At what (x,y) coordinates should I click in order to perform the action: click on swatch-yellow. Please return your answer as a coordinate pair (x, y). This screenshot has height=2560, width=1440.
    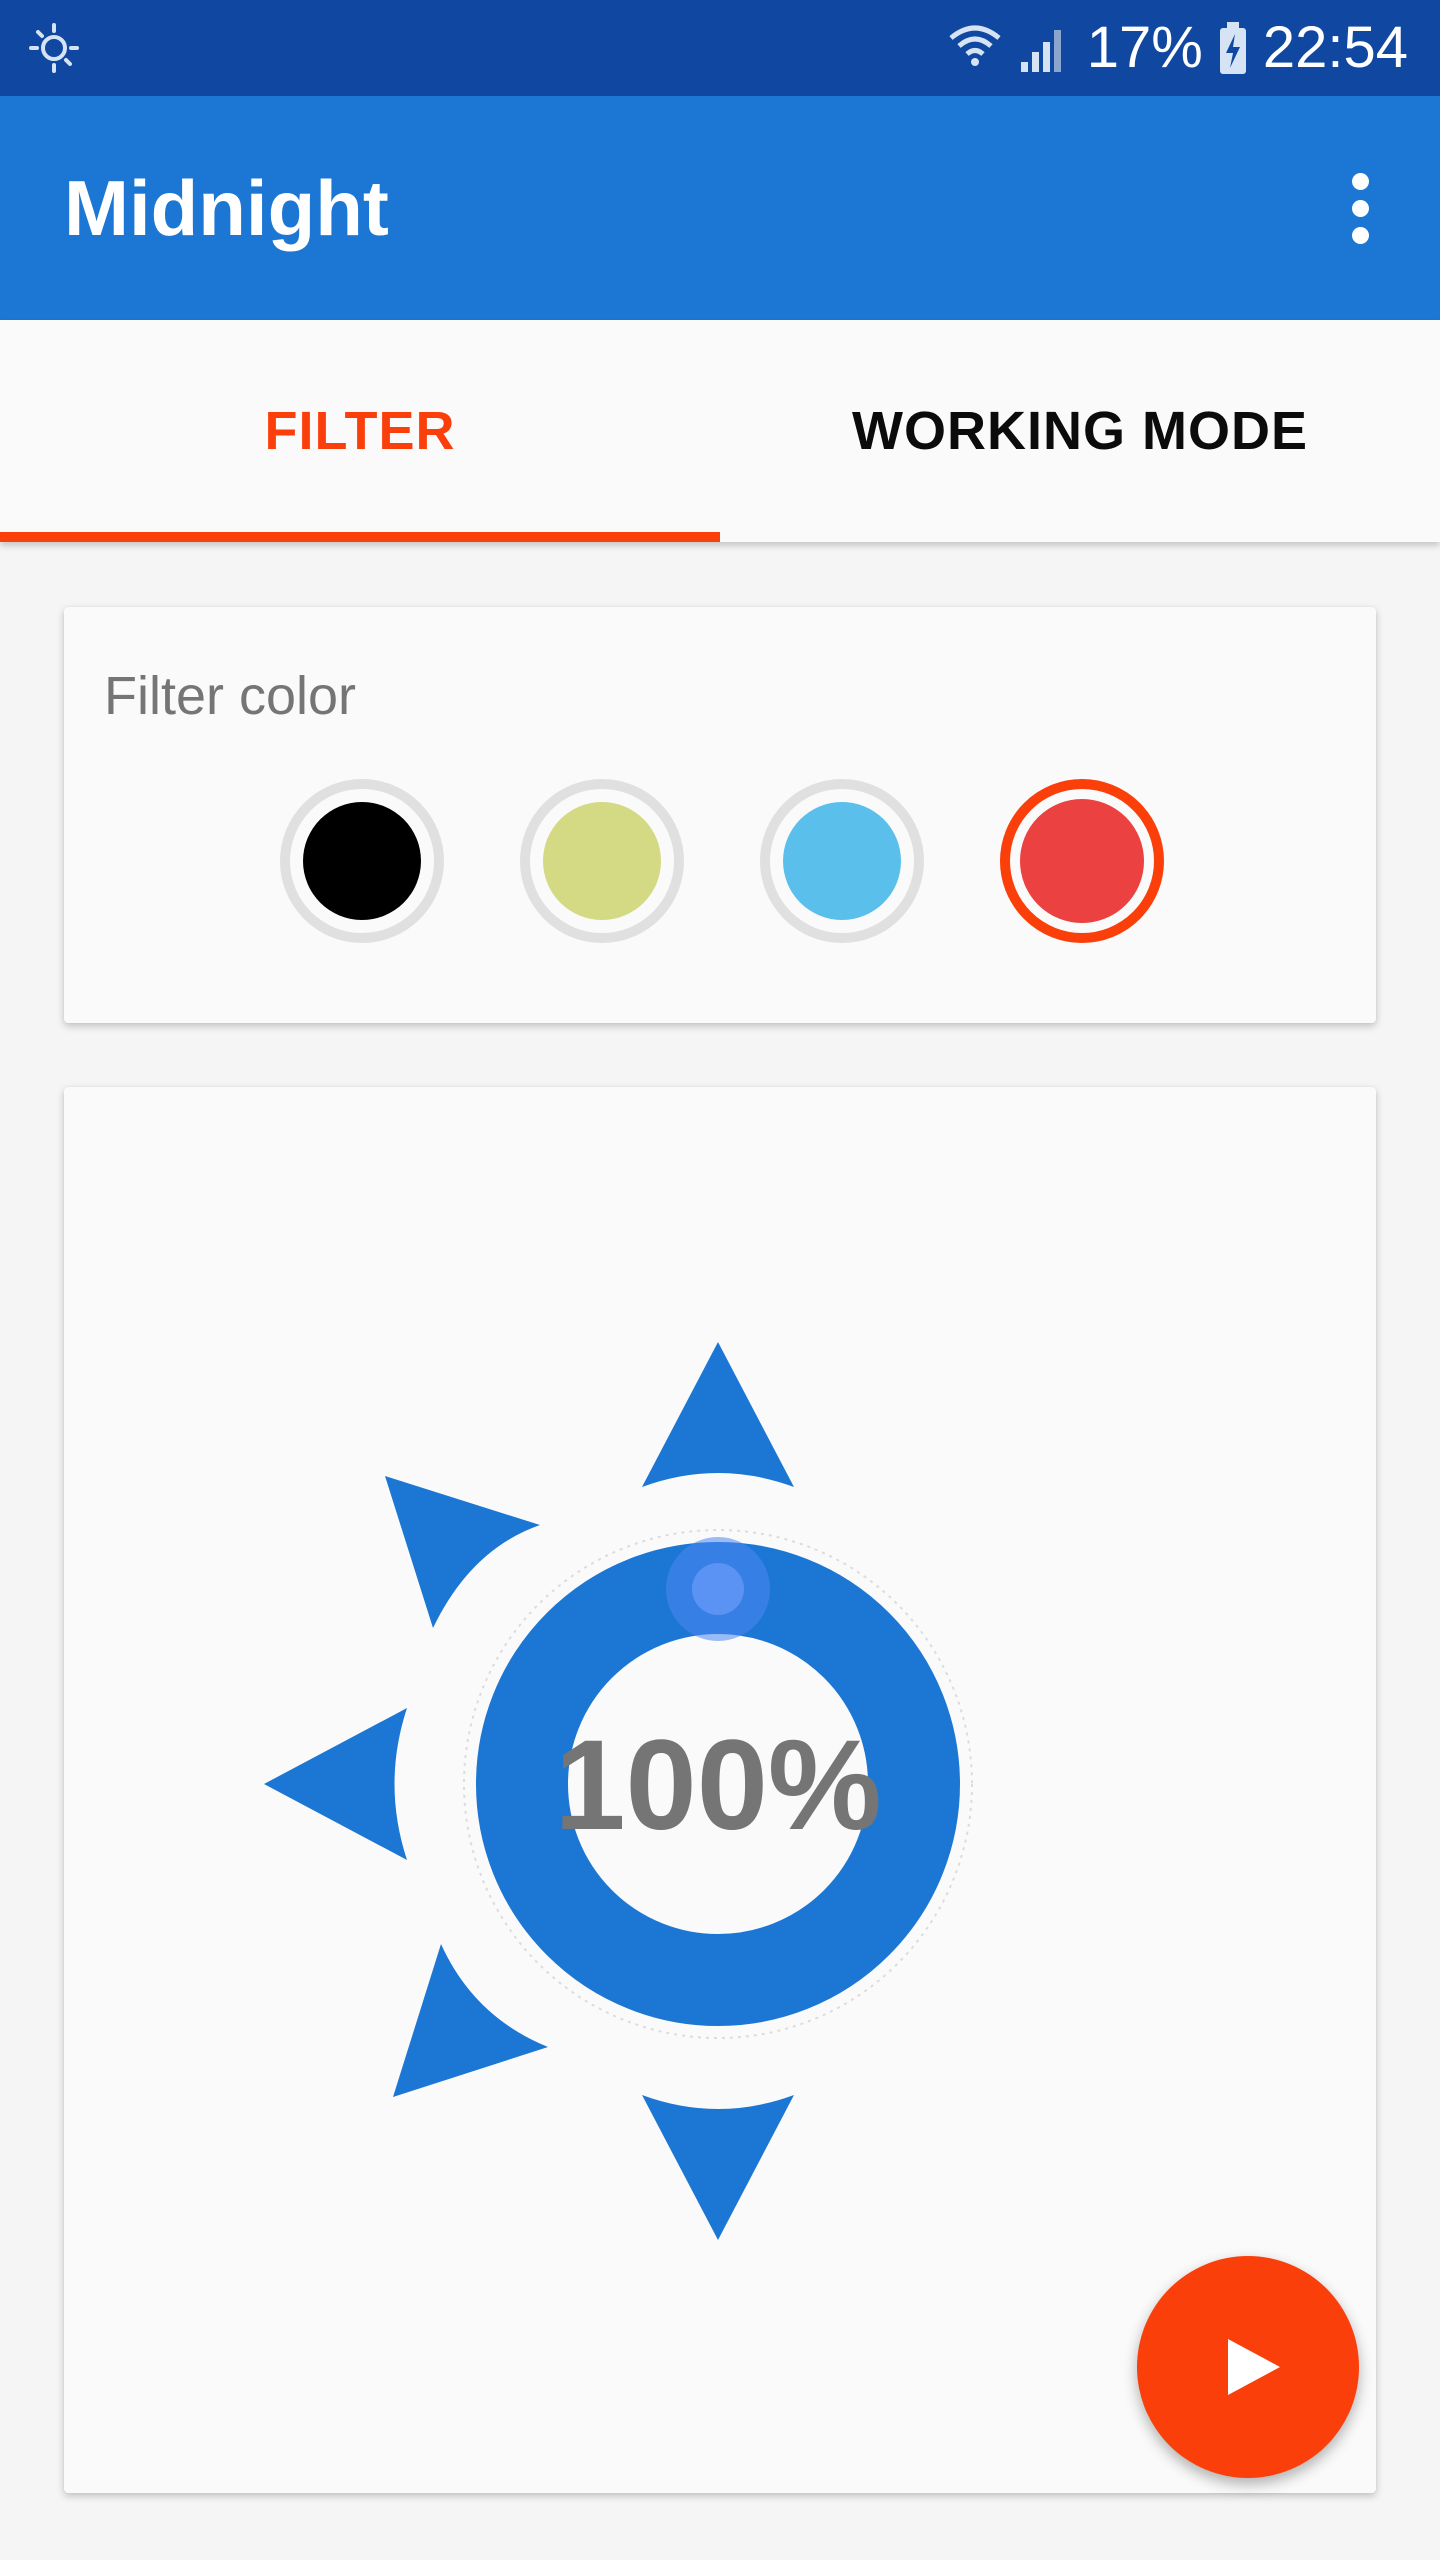
    Looking at the image, I should click on (602, 861).